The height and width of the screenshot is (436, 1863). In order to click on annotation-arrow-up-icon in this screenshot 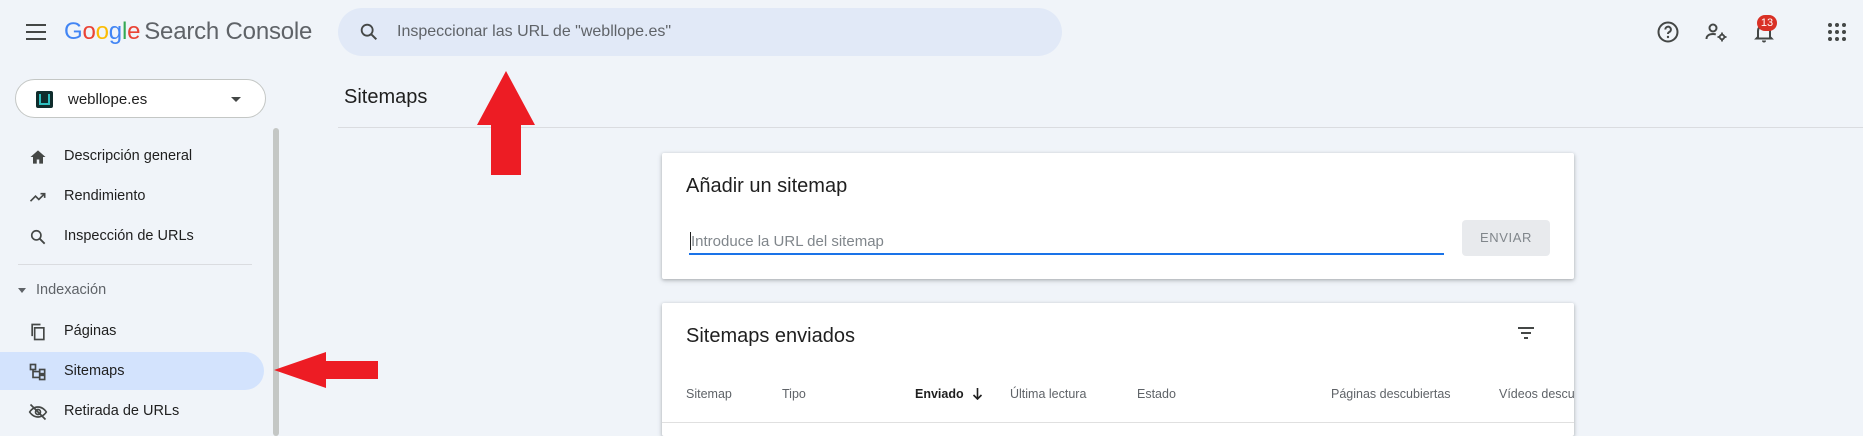, I will do `click(506, 123)`.